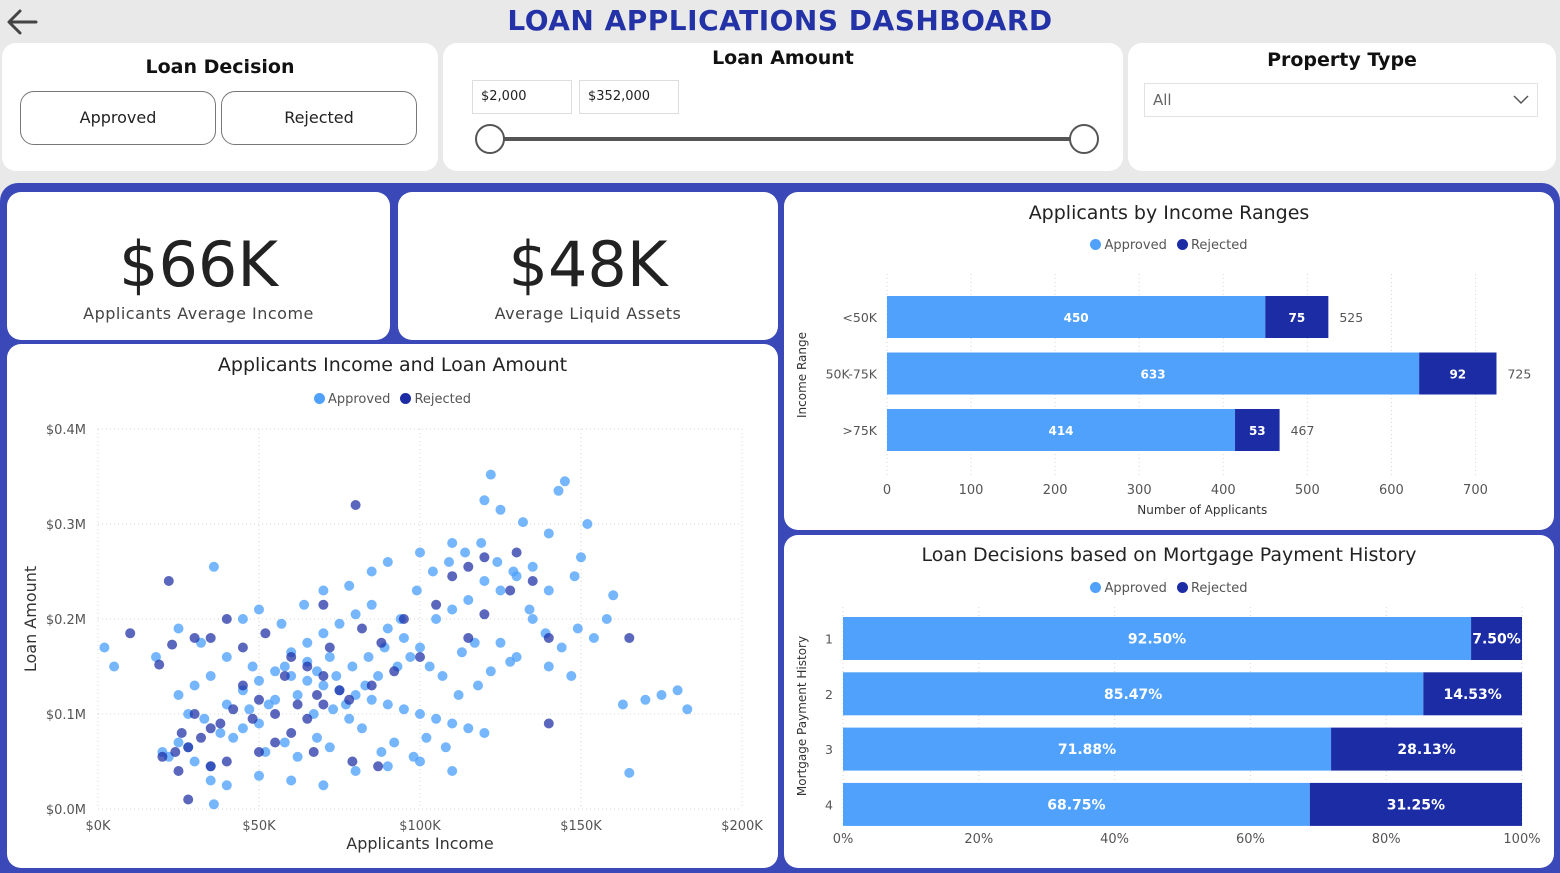 The height and width of the screenshot is (873, 1560). I want to click on x-tick-label: 500, so click(1307, 490).